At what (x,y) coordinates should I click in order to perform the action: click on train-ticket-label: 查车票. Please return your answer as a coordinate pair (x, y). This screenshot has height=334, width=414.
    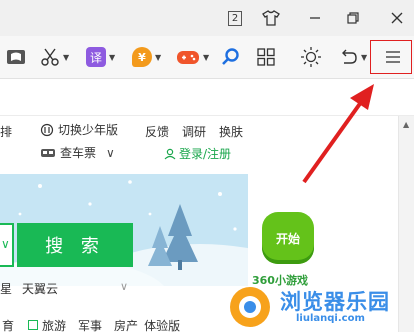
    Looking at the image, I should click on (78, 153).